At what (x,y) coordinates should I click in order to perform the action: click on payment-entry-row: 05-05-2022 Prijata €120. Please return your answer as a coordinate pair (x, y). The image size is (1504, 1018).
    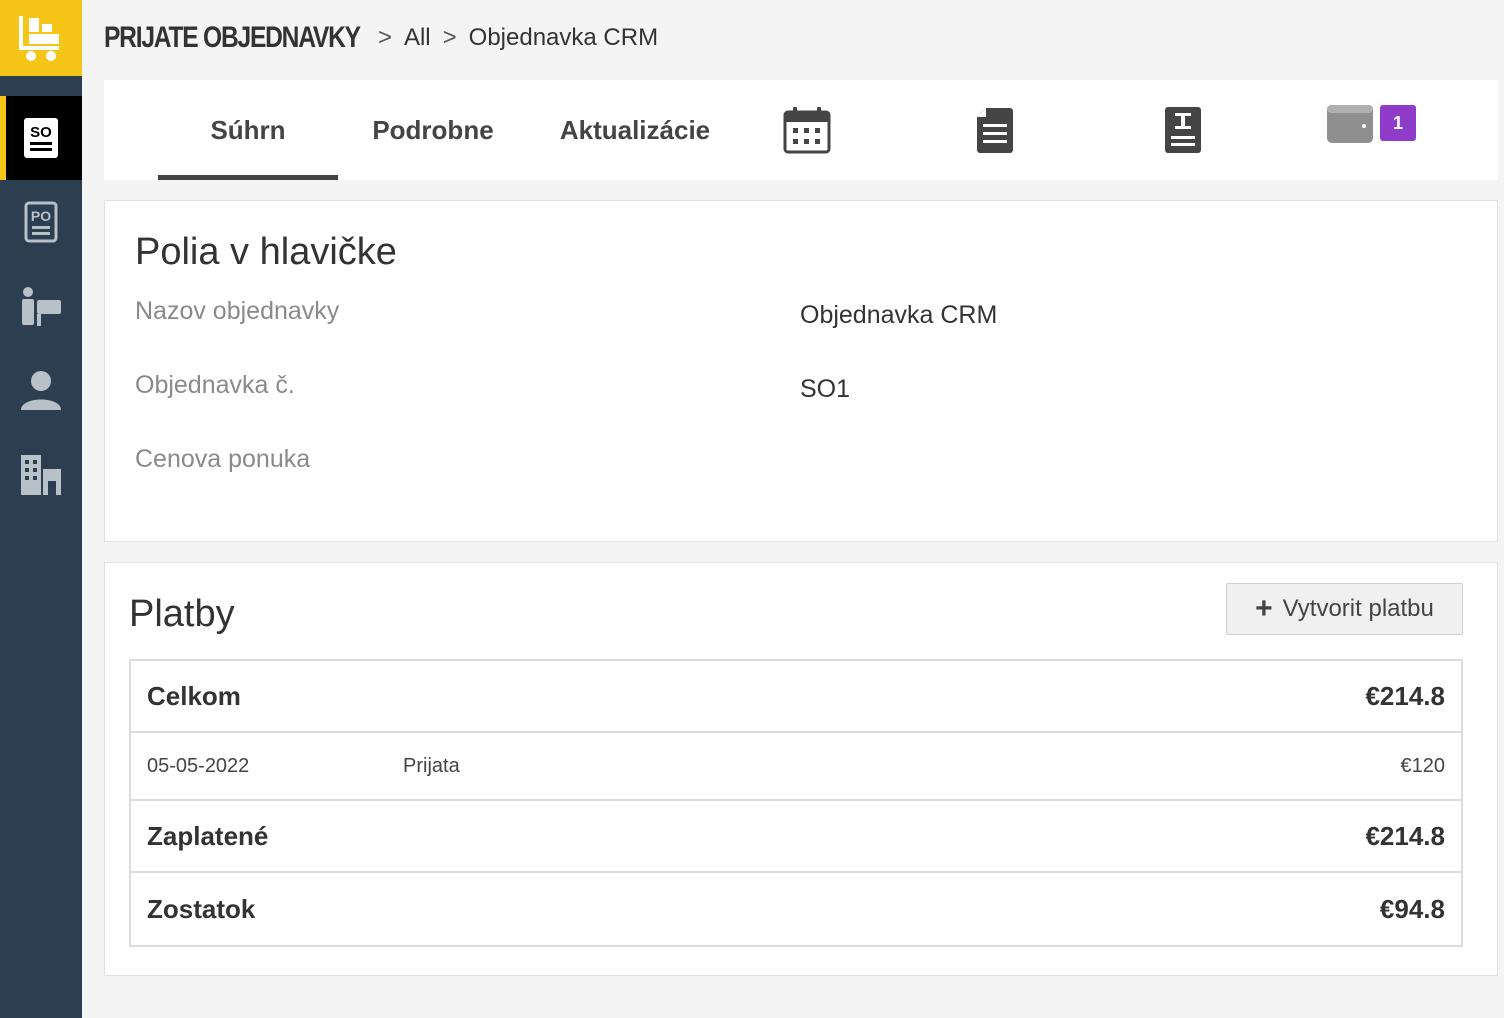
    Looking at the image, I should click on (796, 767).